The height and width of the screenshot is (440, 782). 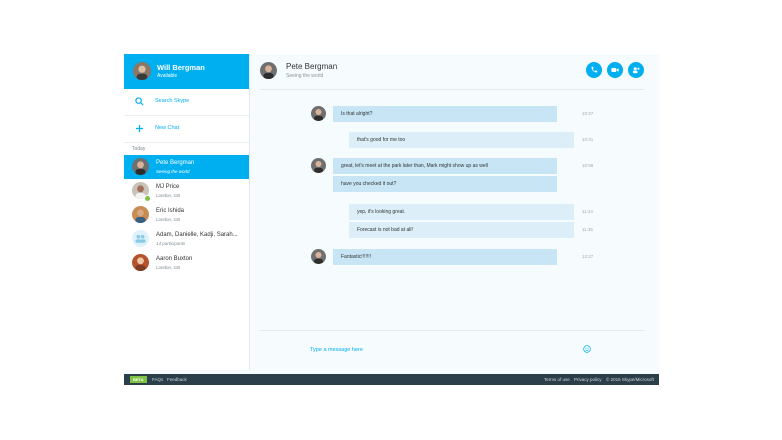 What do you see at coordinates (174, 259) in the screenshot?
I see `contact-name: Aaron Buxton` at bounding box center [174, 259].